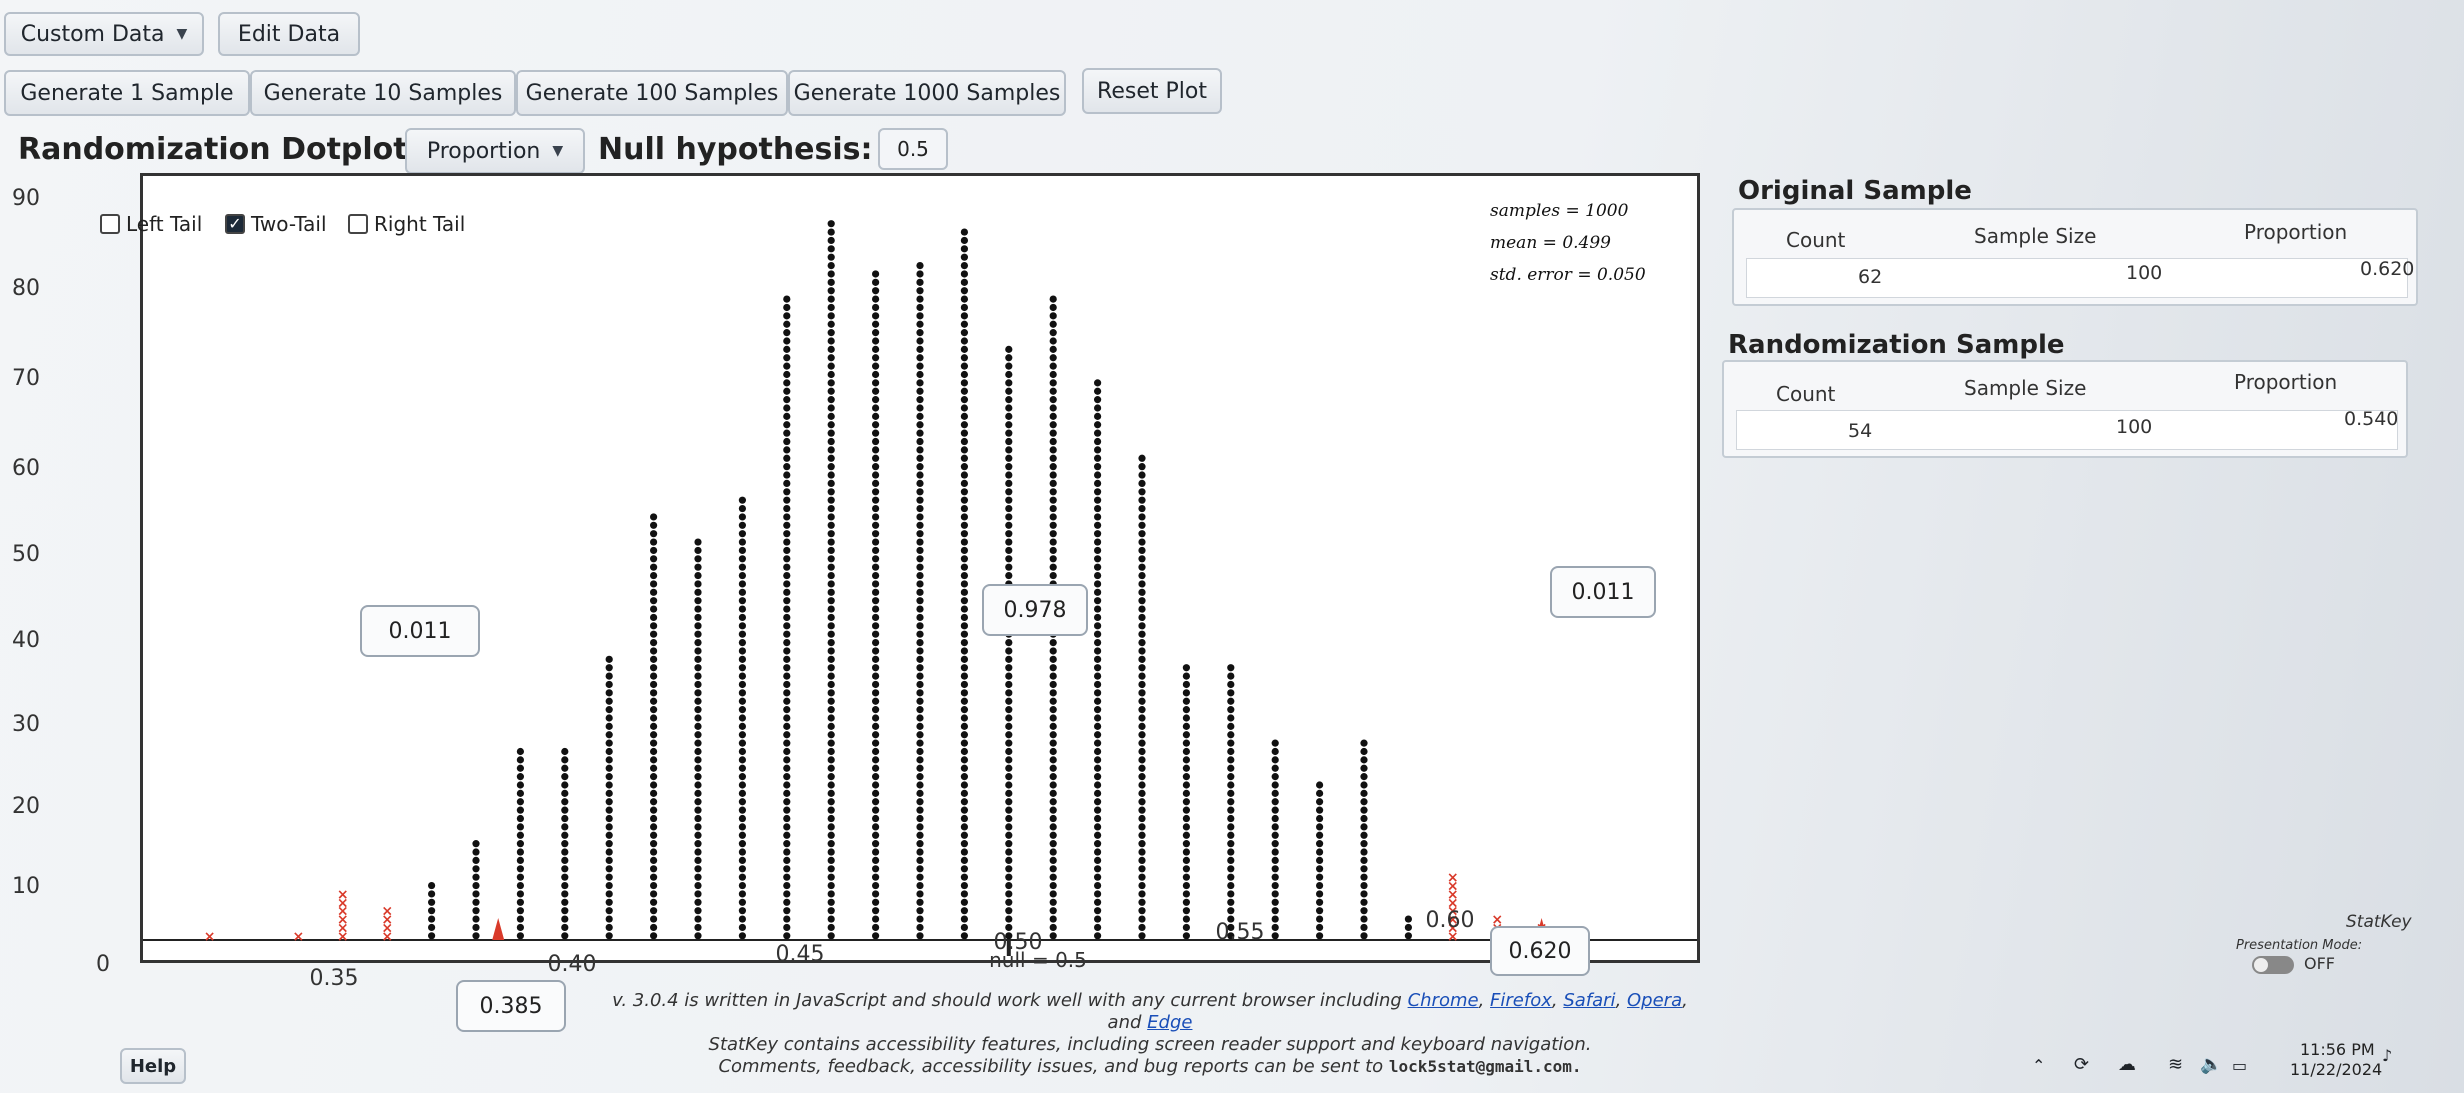 This screenshot has height=1093, width=2464. What do you see at coordinates (406, 224) in the screenshot?
I see `right-tail-checkbox: Right Tail` at bounding box center [406, 224].